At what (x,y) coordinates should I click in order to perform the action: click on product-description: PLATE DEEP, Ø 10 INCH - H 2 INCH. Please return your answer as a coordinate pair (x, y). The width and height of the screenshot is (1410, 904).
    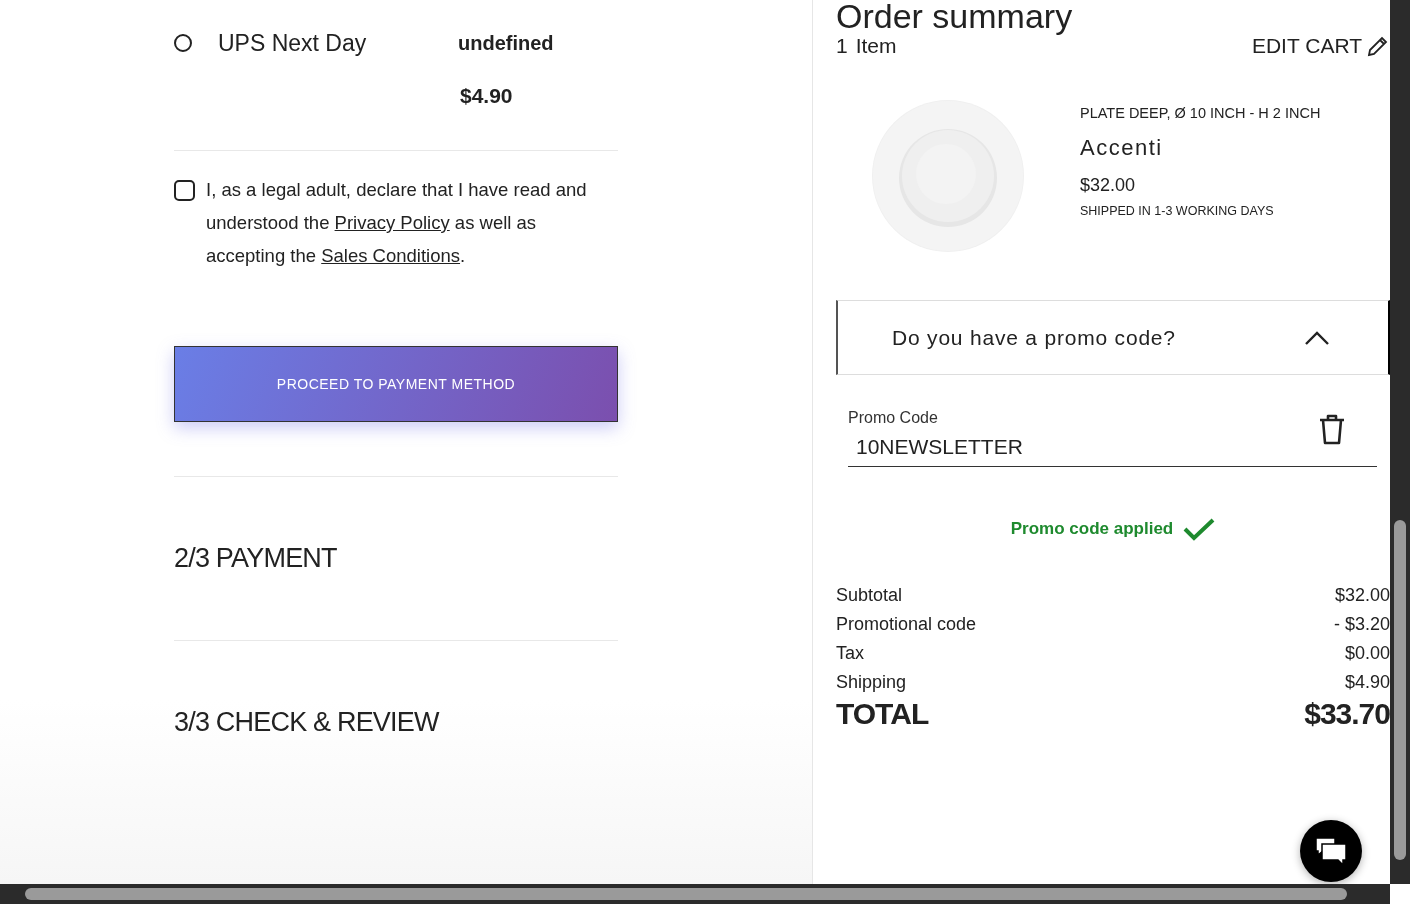
    Looking at the image, I should click on (1200, 113).